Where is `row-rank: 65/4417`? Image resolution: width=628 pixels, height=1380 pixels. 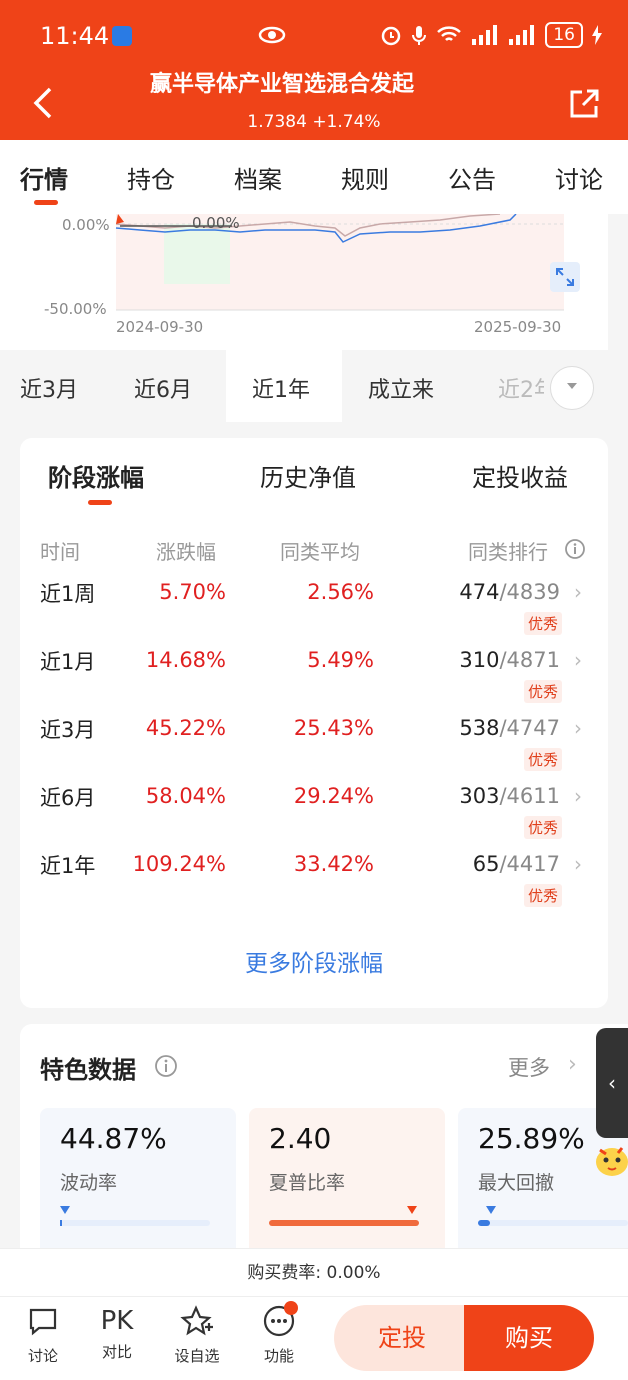
row-rank: 65/4417 is located at coordinates (516, 864).